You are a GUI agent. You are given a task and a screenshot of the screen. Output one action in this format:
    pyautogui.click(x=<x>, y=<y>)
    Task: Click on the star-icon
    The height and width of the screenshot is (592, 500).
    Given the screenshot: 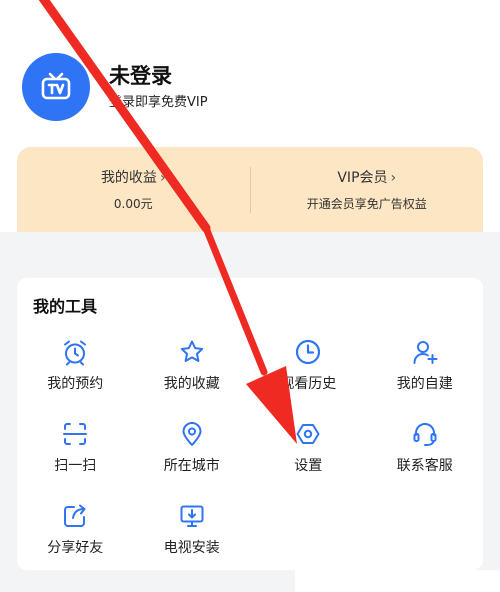 What is the action you would take?
    pyautogui.click(x=192, y=352)
    